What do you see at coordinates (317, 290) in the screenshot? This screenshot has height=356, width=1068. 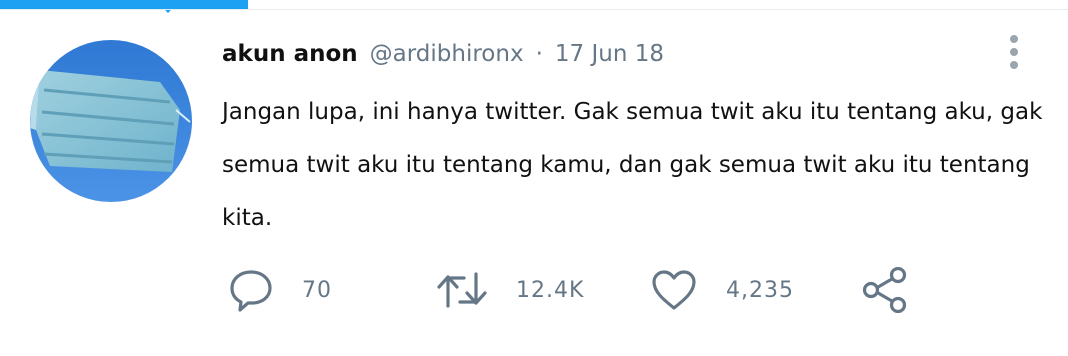 I see `reply-count: 70` at bounding box center [317, 290].